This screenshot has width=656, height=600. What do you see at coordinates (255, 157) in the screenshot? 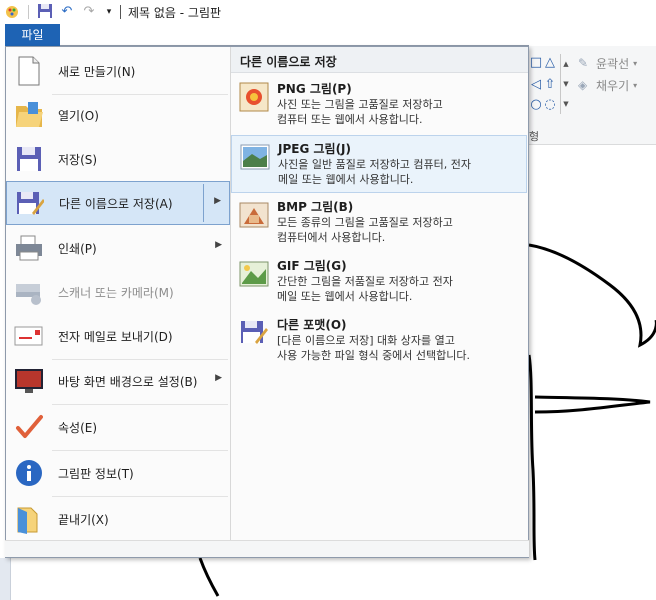
I see `jpeg-image-icon` at bounding box center [255, 157].